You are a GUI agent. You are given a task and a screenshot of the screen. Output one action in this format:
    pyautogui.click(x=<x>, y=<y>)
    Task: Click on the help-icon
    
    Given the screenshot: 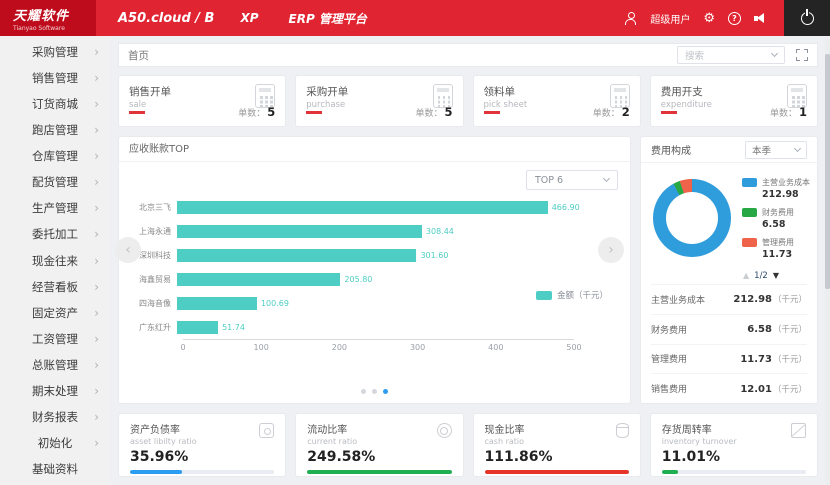 What is the action you would take?
    pyautogui.click(x=734, y=18)
    